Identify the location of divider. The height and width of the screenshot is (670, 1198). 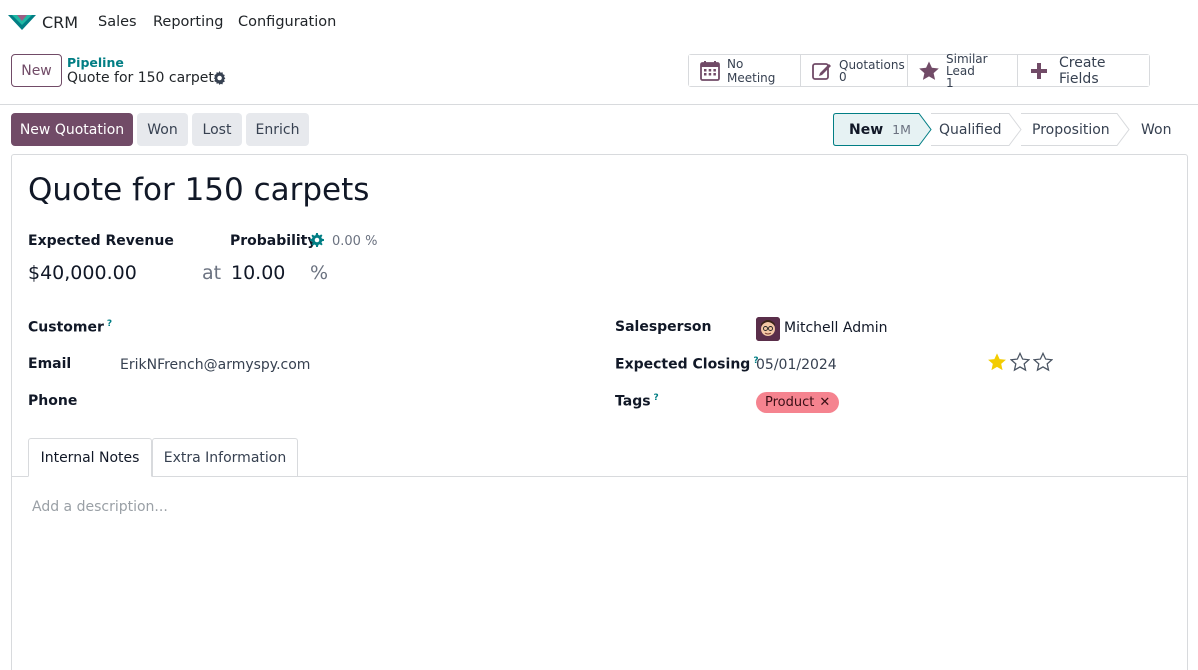
(599, 104).